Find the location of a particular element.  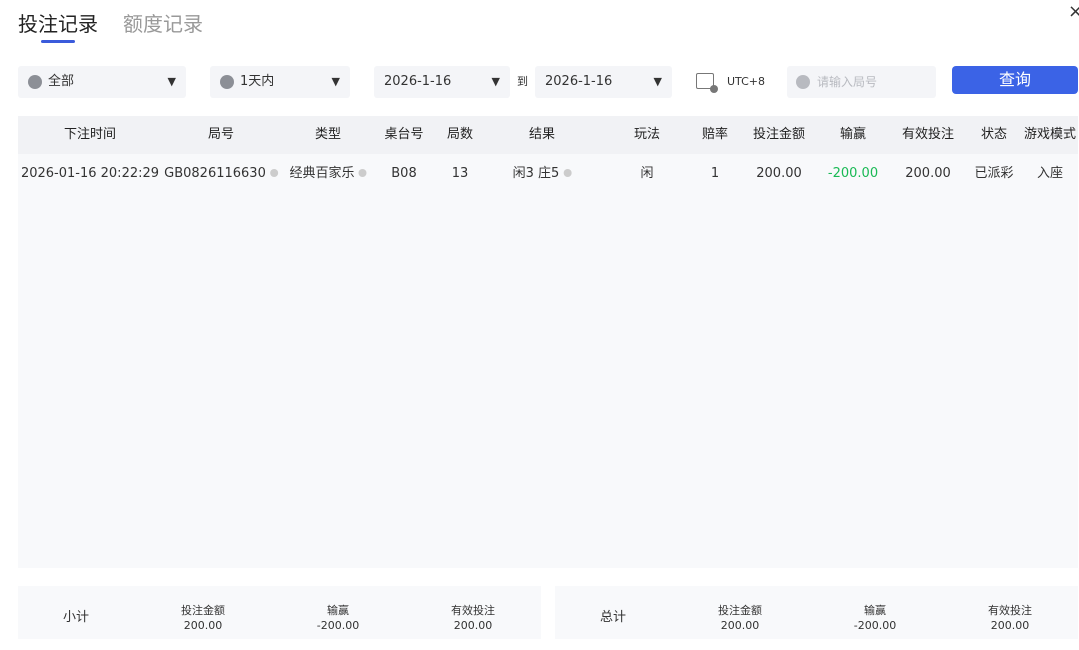

round-id-text: GB0826116630 is located at coordinates (215, 173).